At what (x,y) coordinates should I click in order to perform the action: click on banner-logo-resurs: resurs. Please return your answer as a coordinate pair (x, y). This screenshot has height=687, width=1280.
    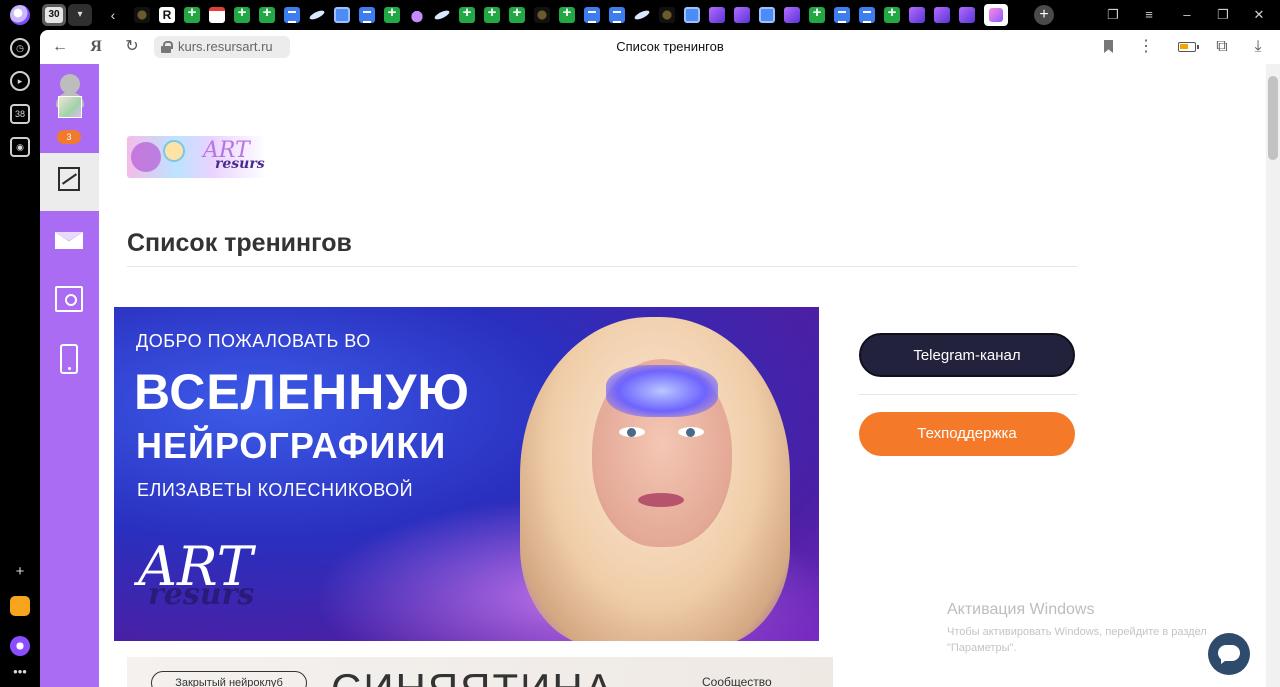
    Looking at the image, I should click on (201, 594).